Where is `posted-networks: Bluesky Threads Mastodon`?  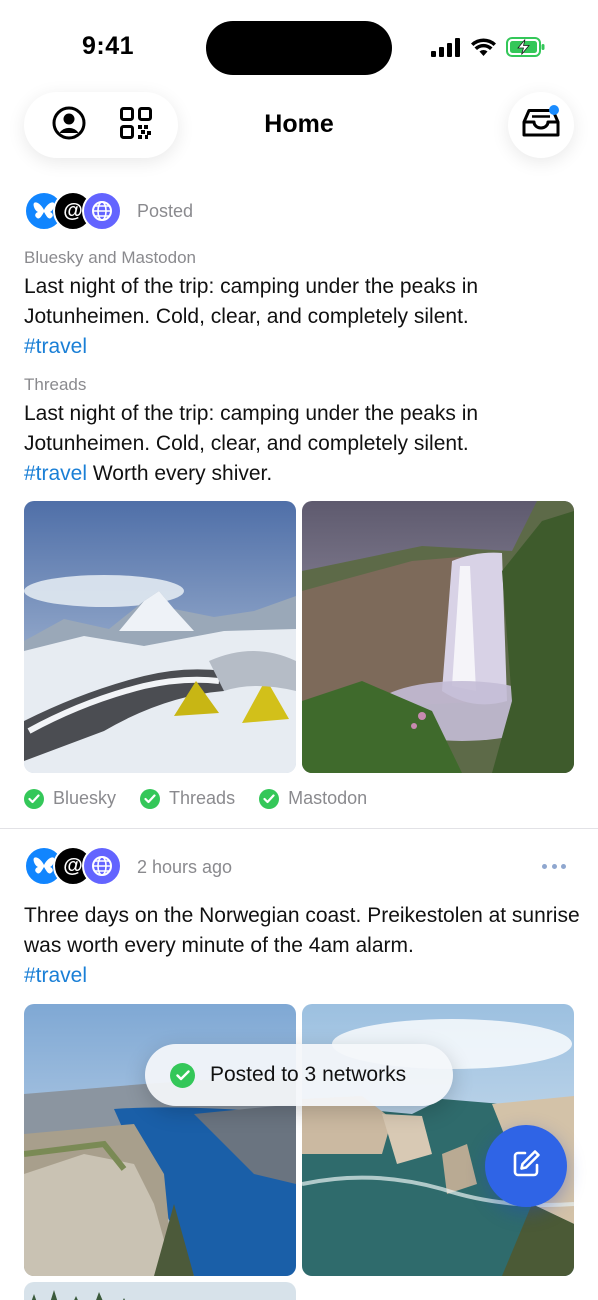 posted-networks: Bluesky Threads Mastodon is located at coordinates (207, 798).